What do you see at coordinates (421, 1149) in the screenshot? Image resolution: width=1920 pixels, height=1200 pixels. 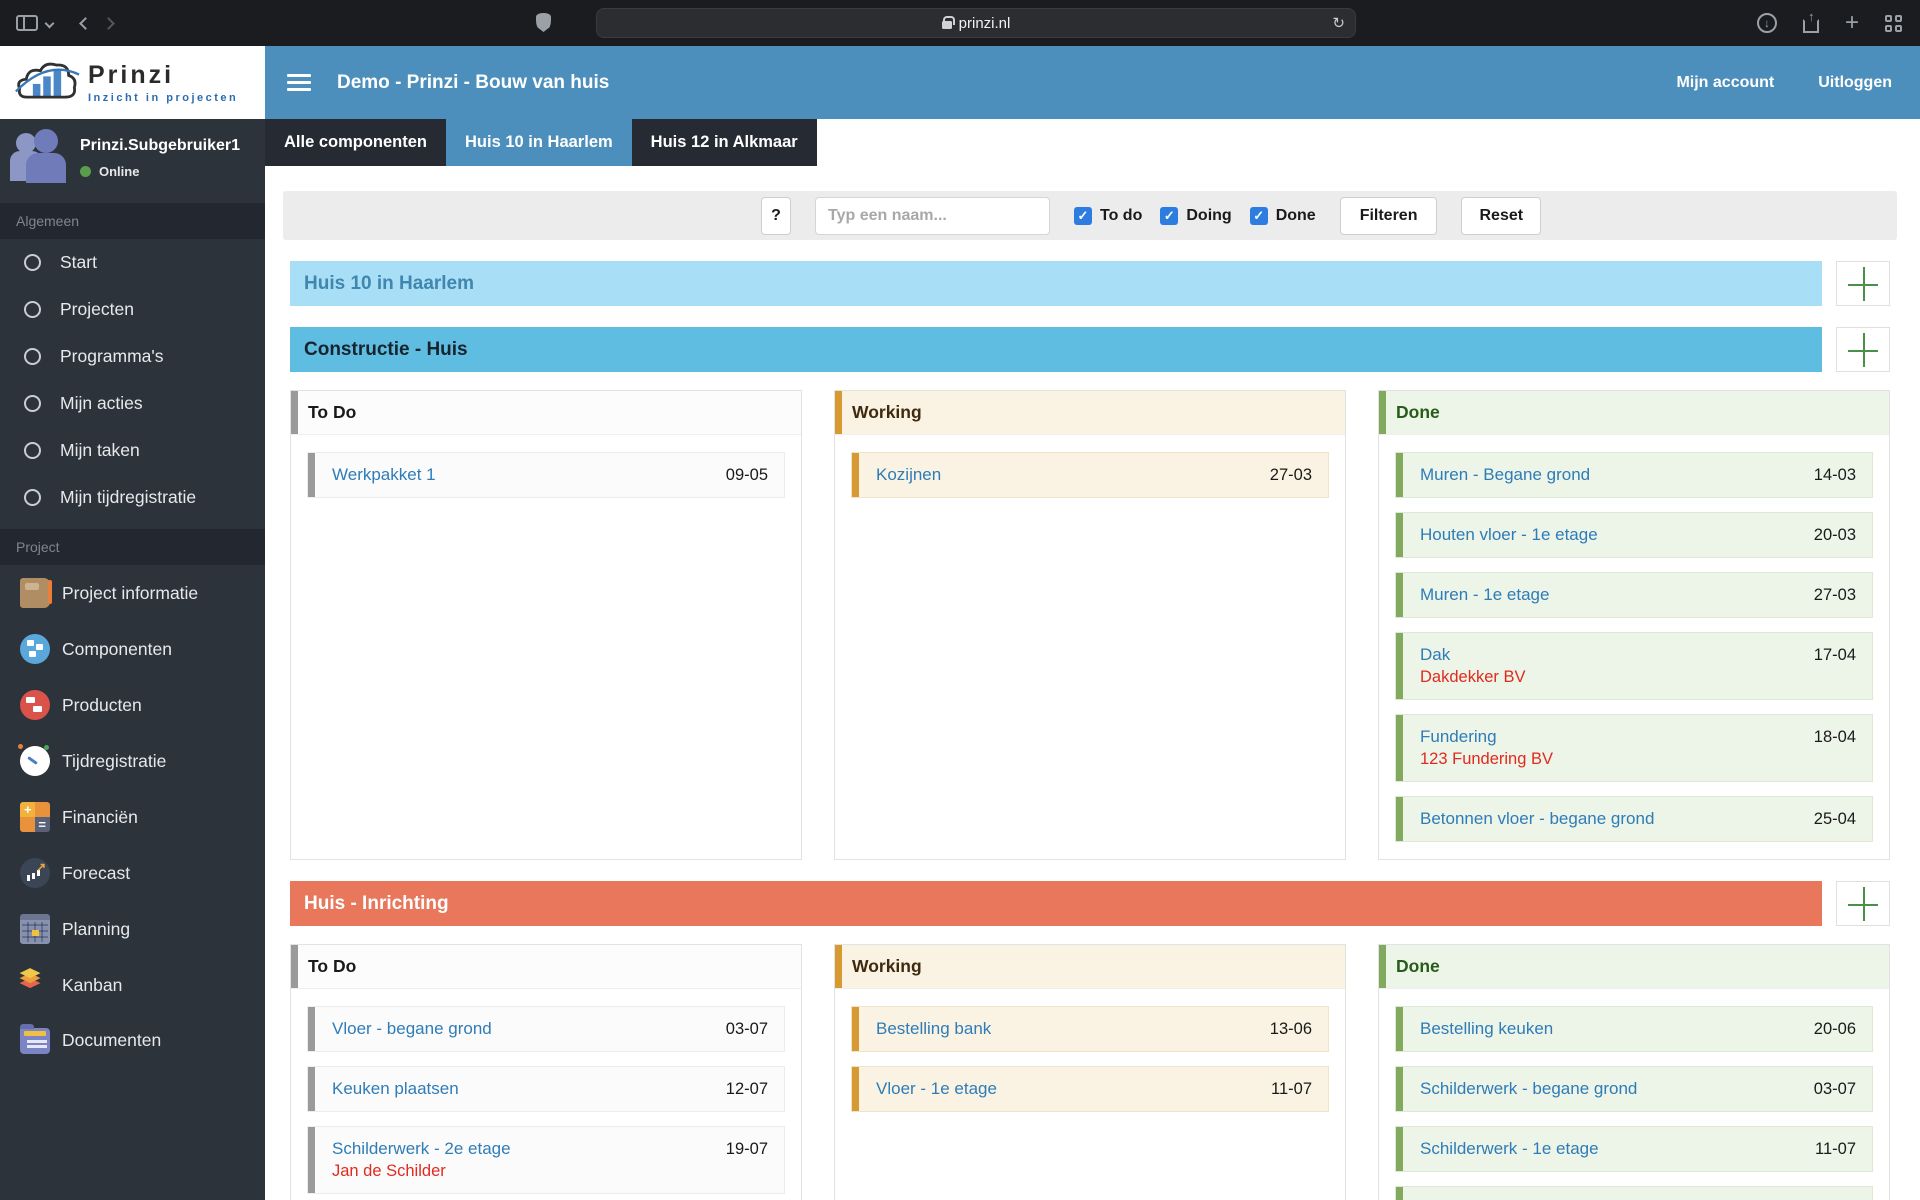 I see `card-title-link: Schilderwerk - 2e etage` at bounding box center [421, 1149].